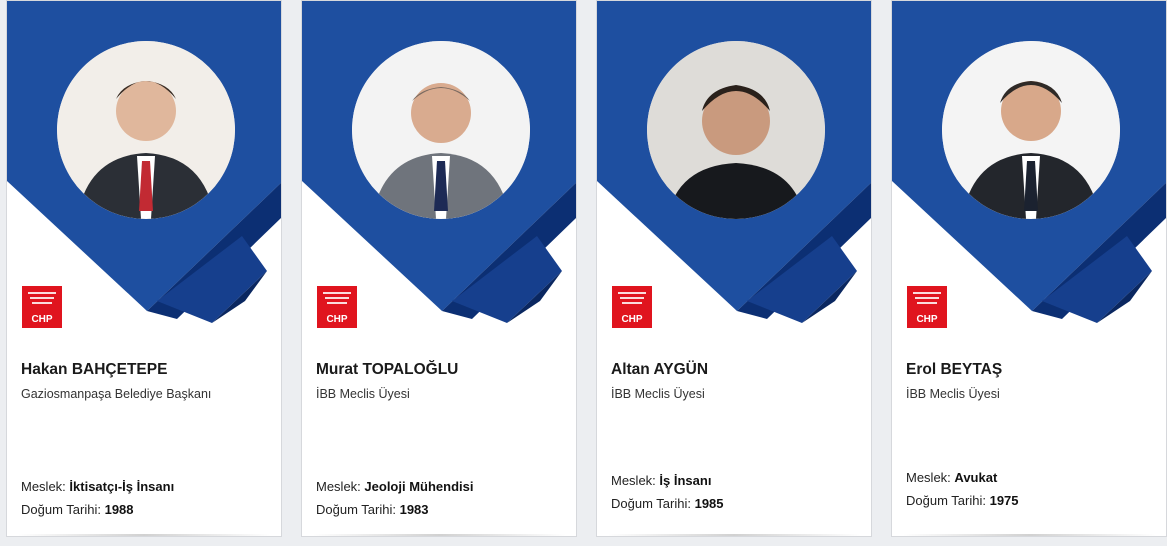  I want to click on person-name: Hakan BAHÇETEPE, so click(94, 369).